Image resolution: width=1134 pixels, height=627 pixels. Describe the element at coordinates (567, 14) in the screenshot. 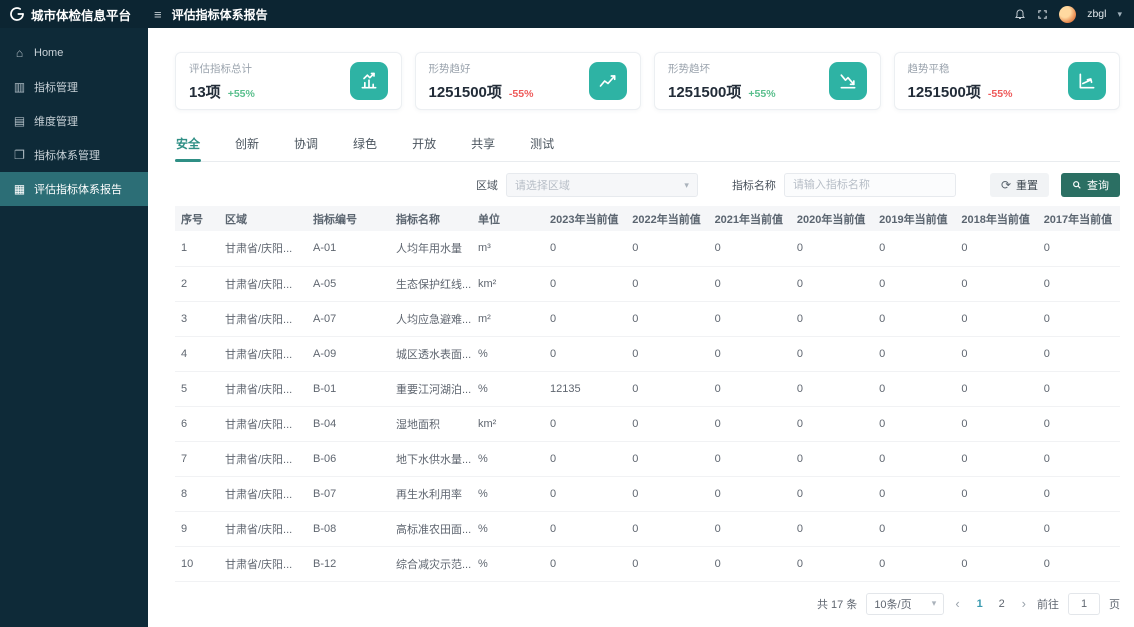

I see `top-bar: 城市体检信息平台 ≡ 评估指标体系报告 zbgl ▾` at that location.